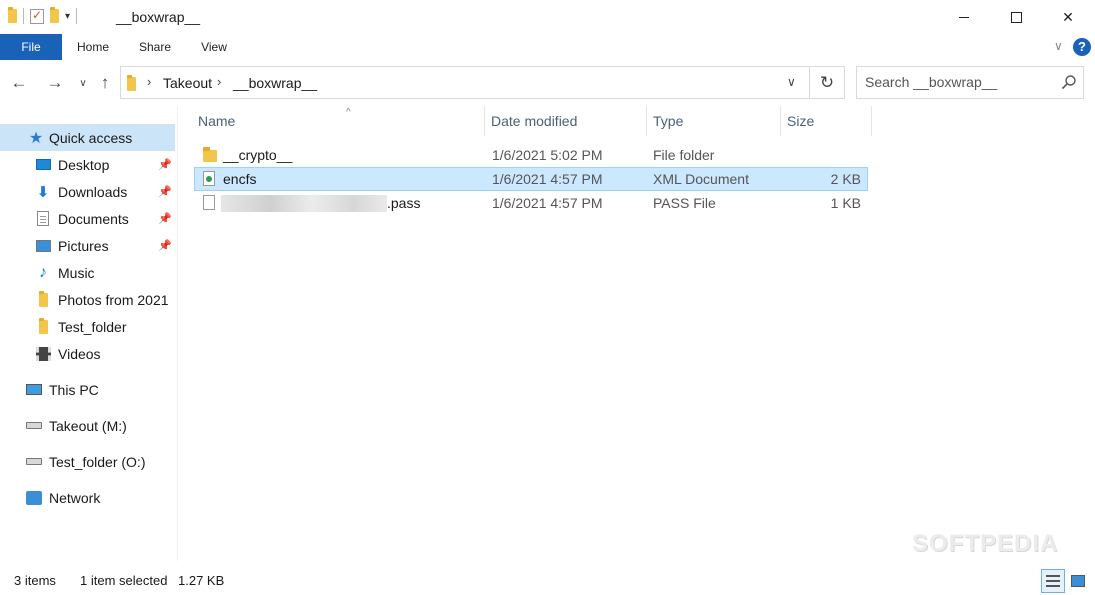  Describe the element at coordinates (31, 47) in the screenshot. I see `tab-file: File` at that location.